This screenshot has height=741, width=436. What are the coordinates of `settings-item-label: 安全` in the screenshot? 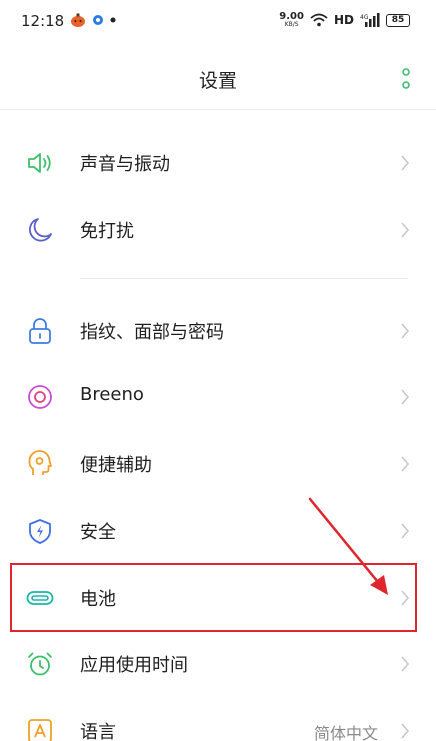 It's located at (98, 532).